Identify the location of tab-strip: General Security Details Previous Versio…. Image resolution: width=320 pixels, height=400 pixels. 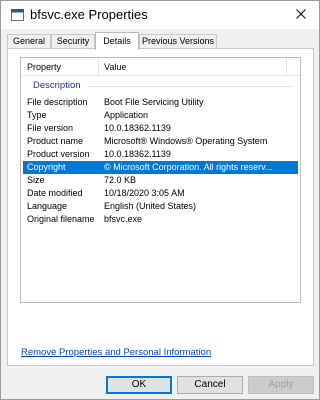
(160, 41).